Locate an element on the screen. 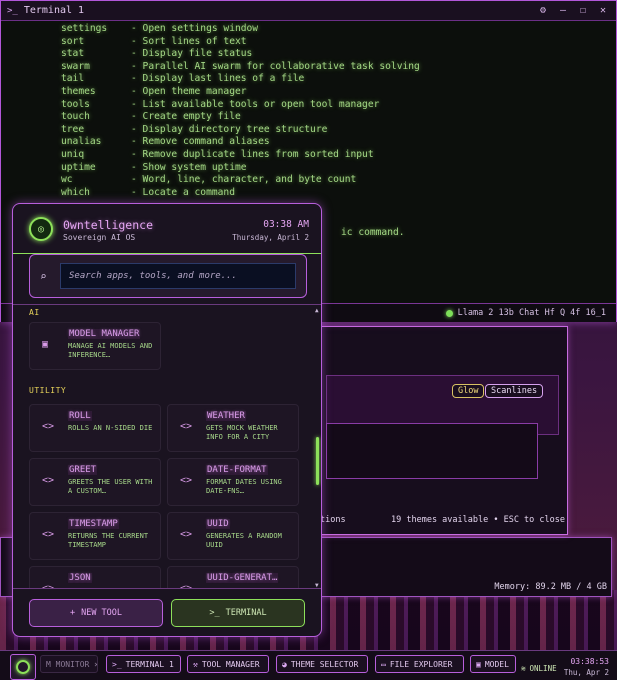 Image resolution: width=617 pixels, height=680 pixels. theme-preview-panel is located at coordinates (432, 451).